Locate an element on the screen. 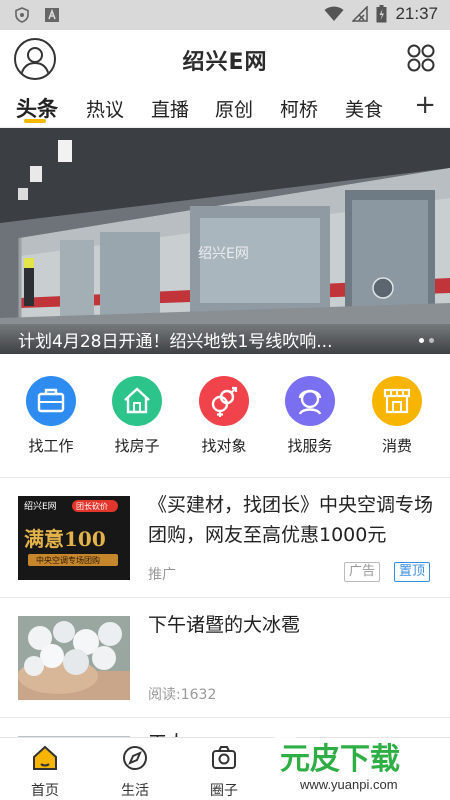 Image resolution: width=450 pixels, height=800 pixels. news-source: 推广 is located at coordinates (162, 575).